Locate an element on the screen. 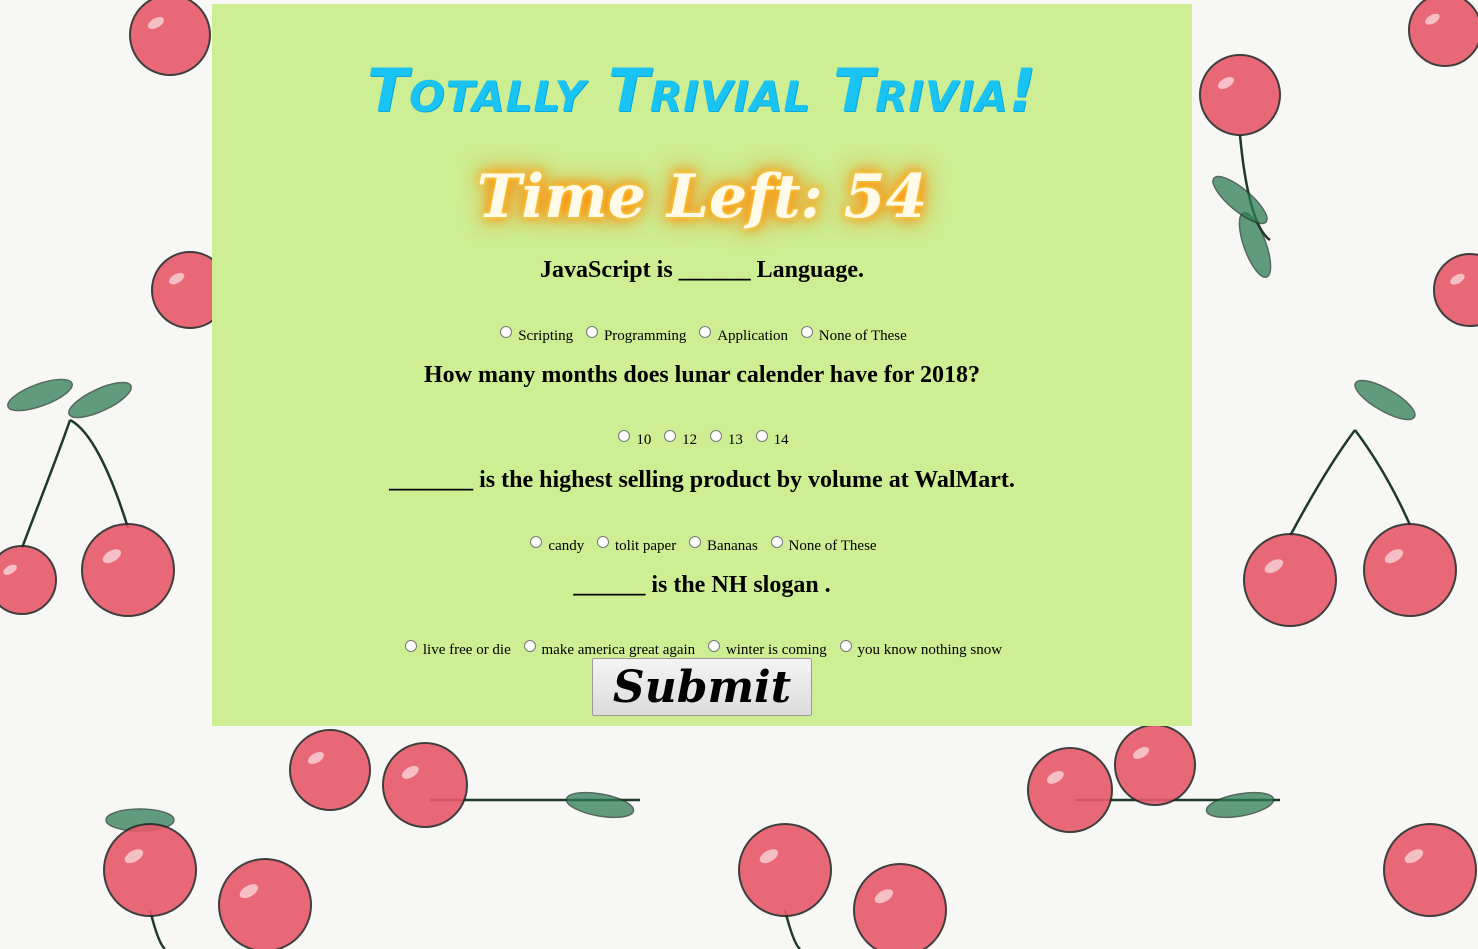 This screenshot has width=1478, height=949. q3-option-2: tolit paper is located at coordinates (635, 545).